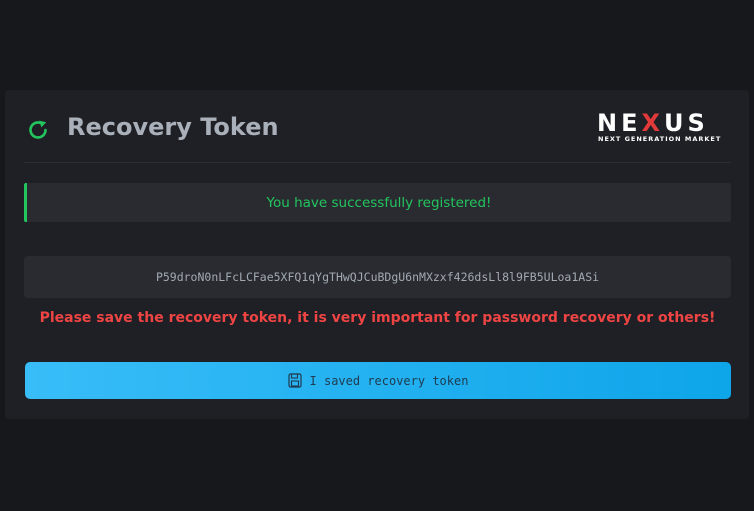 The height and width of the screenshot is (511, 754). Describe the element at coordinates (389, 380) in the screenshot. I see `saved-token-button-label: I saved recovery token` at that location.